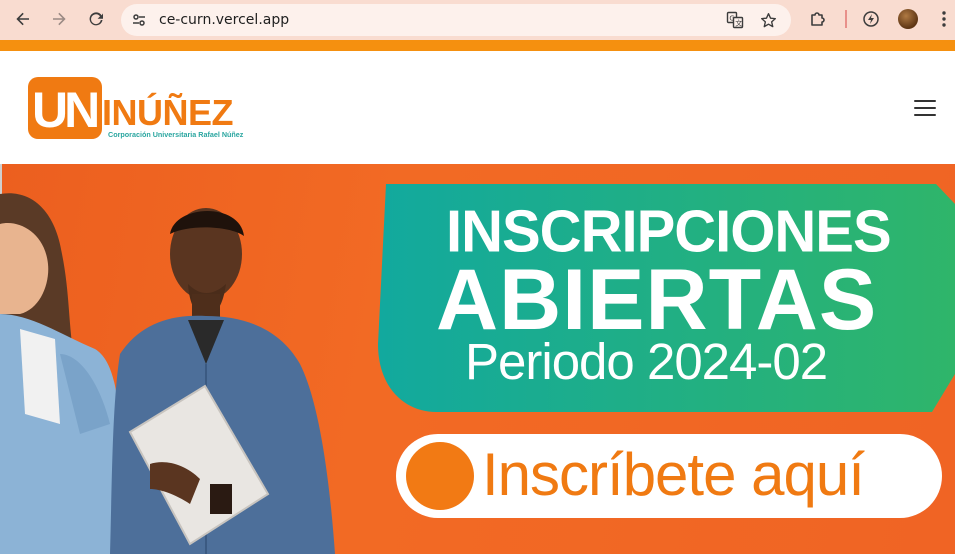 This screenshot has width=955, height=554. Describe the element at coordinates (673, 474) in the screenshot. I see `enroll-button-label: Inscríbete aquí` at that location.